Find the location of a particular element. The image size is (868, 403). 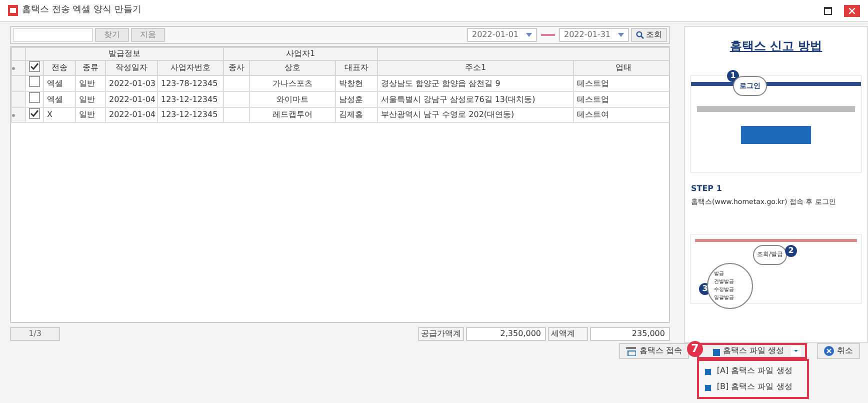

table-cell: 남성훈 is located at coordinates (351, 99).